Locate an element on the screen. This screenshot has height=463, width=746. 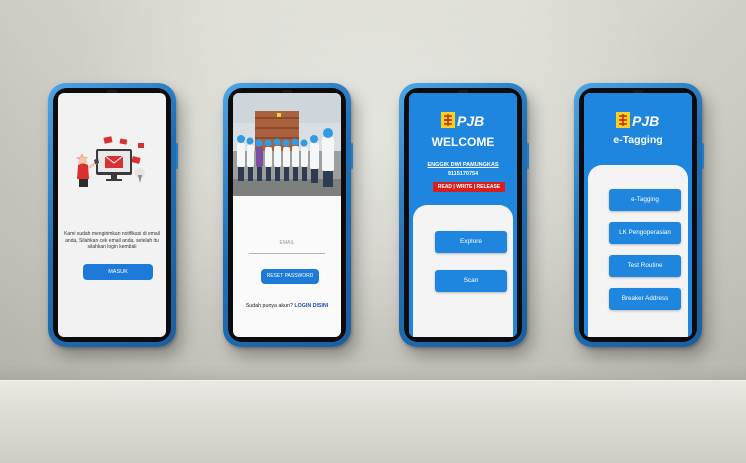
menu-test-routine-button: Test Routine is located at coordinates (645, 266).